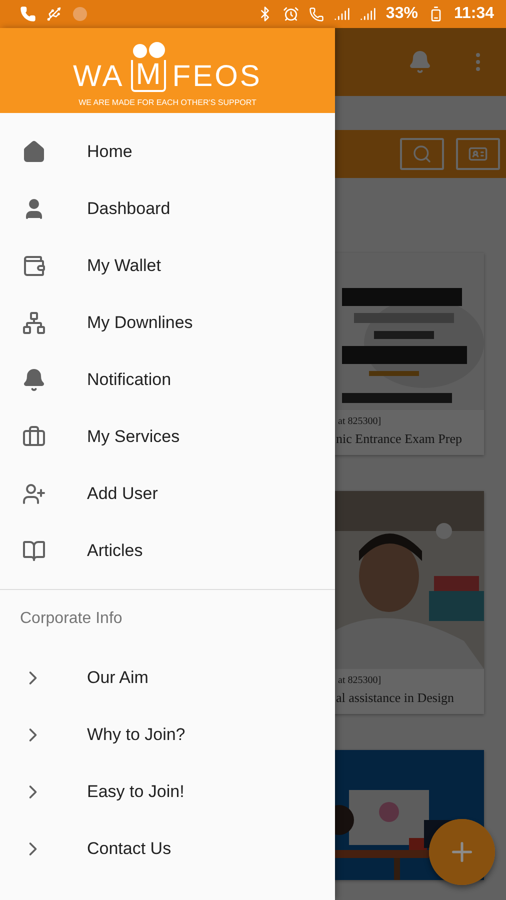 Image resolution: width=506 pixels, height=900 pixels. I want to click on menu-item: Why to Join?, so click(167, 734).